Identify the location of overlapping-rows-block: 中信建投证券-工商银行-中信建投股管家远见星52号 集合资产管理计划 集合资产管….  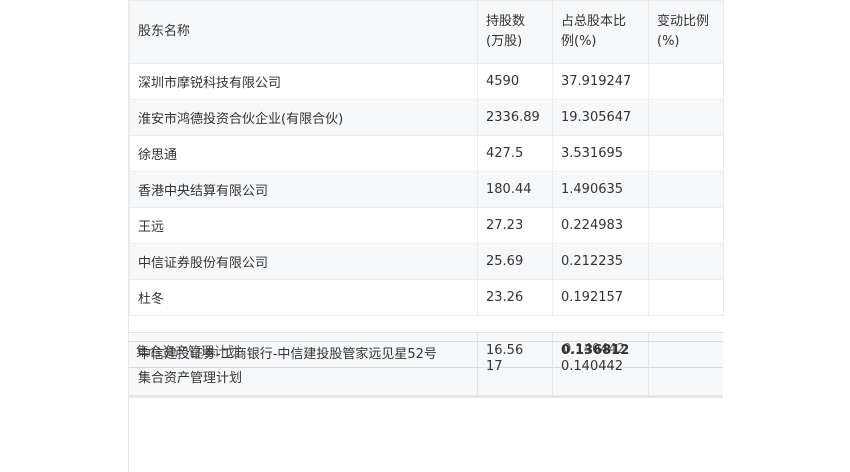
(426, 365).